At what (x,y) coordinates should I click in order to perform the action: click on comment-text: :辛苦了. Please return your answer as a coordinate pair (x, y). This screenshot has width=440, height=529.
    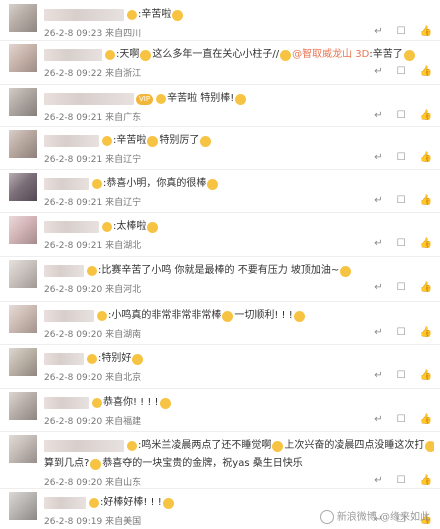
    Looking at the image, I should click on (386, 54).